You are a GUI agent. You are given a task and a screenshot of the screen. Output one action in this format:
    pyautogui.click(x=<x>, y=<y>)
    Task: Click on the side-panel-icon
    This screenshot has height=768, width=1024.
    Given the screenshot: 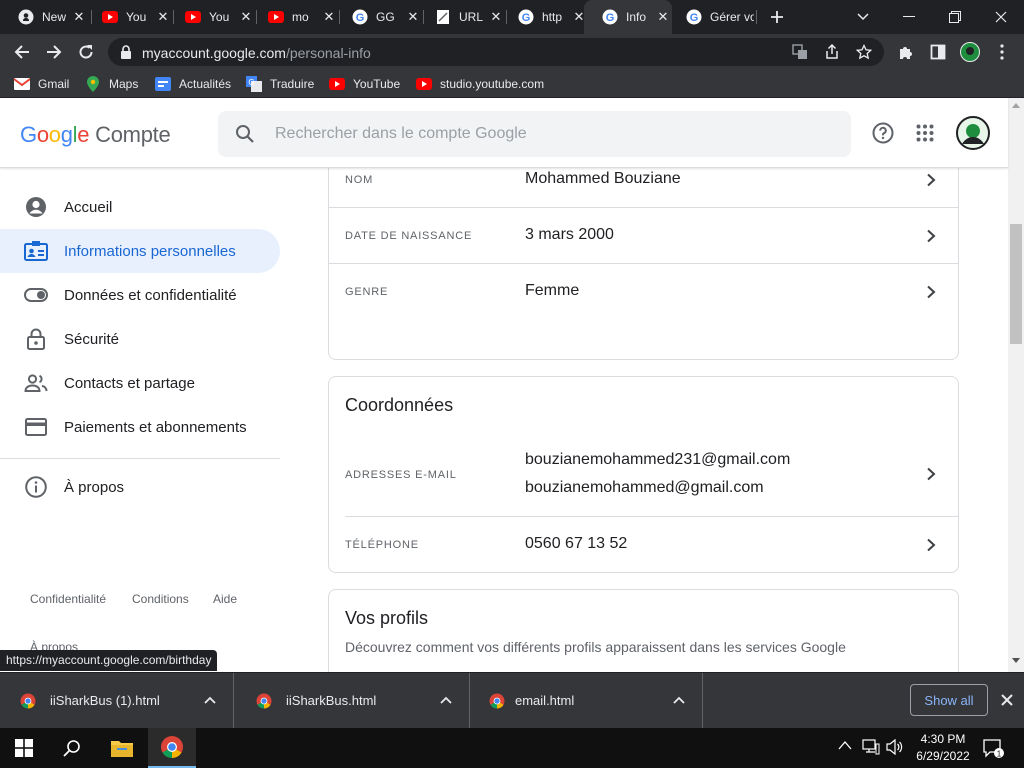 What is the action you would take?
    pyautogui.click(x=938, y=52)
    